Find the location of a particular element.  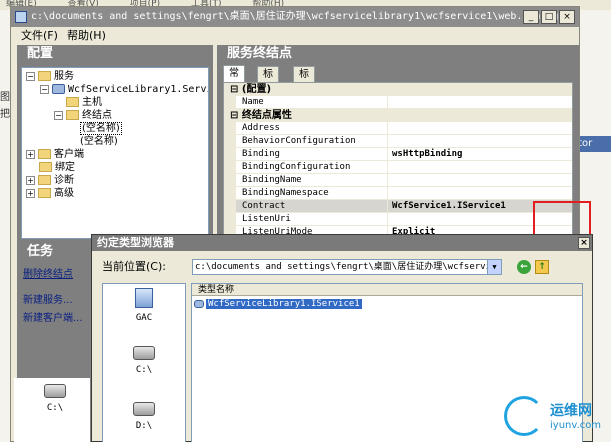

tab-general: 常规 is located at coordinates (234, 79).